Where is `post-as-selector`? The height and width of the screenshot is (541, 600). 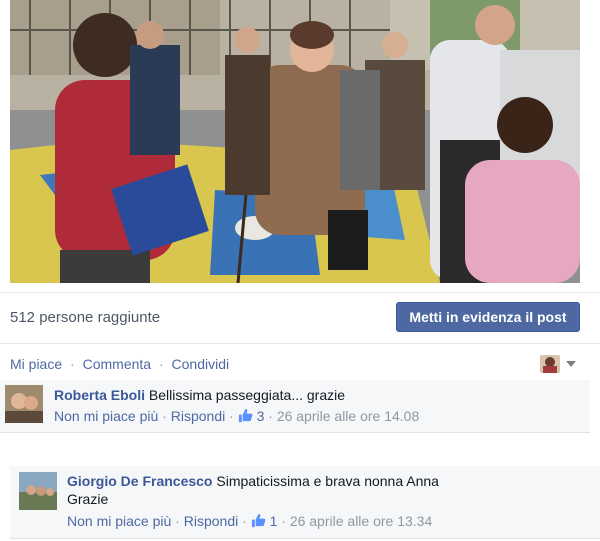
post-as-selector is located at coordinates (560, 364).